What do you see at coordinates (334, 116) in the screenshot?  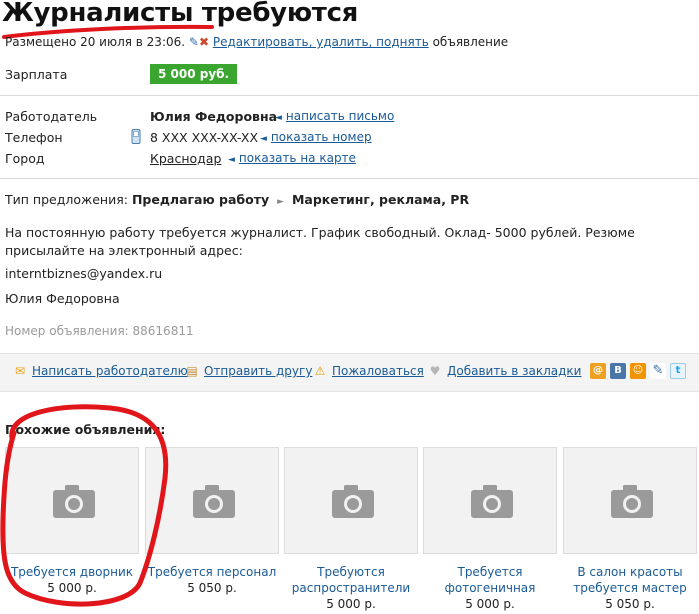 I see `write-letter-link: ◄ написать письмо` at bounding box center [334, 116].